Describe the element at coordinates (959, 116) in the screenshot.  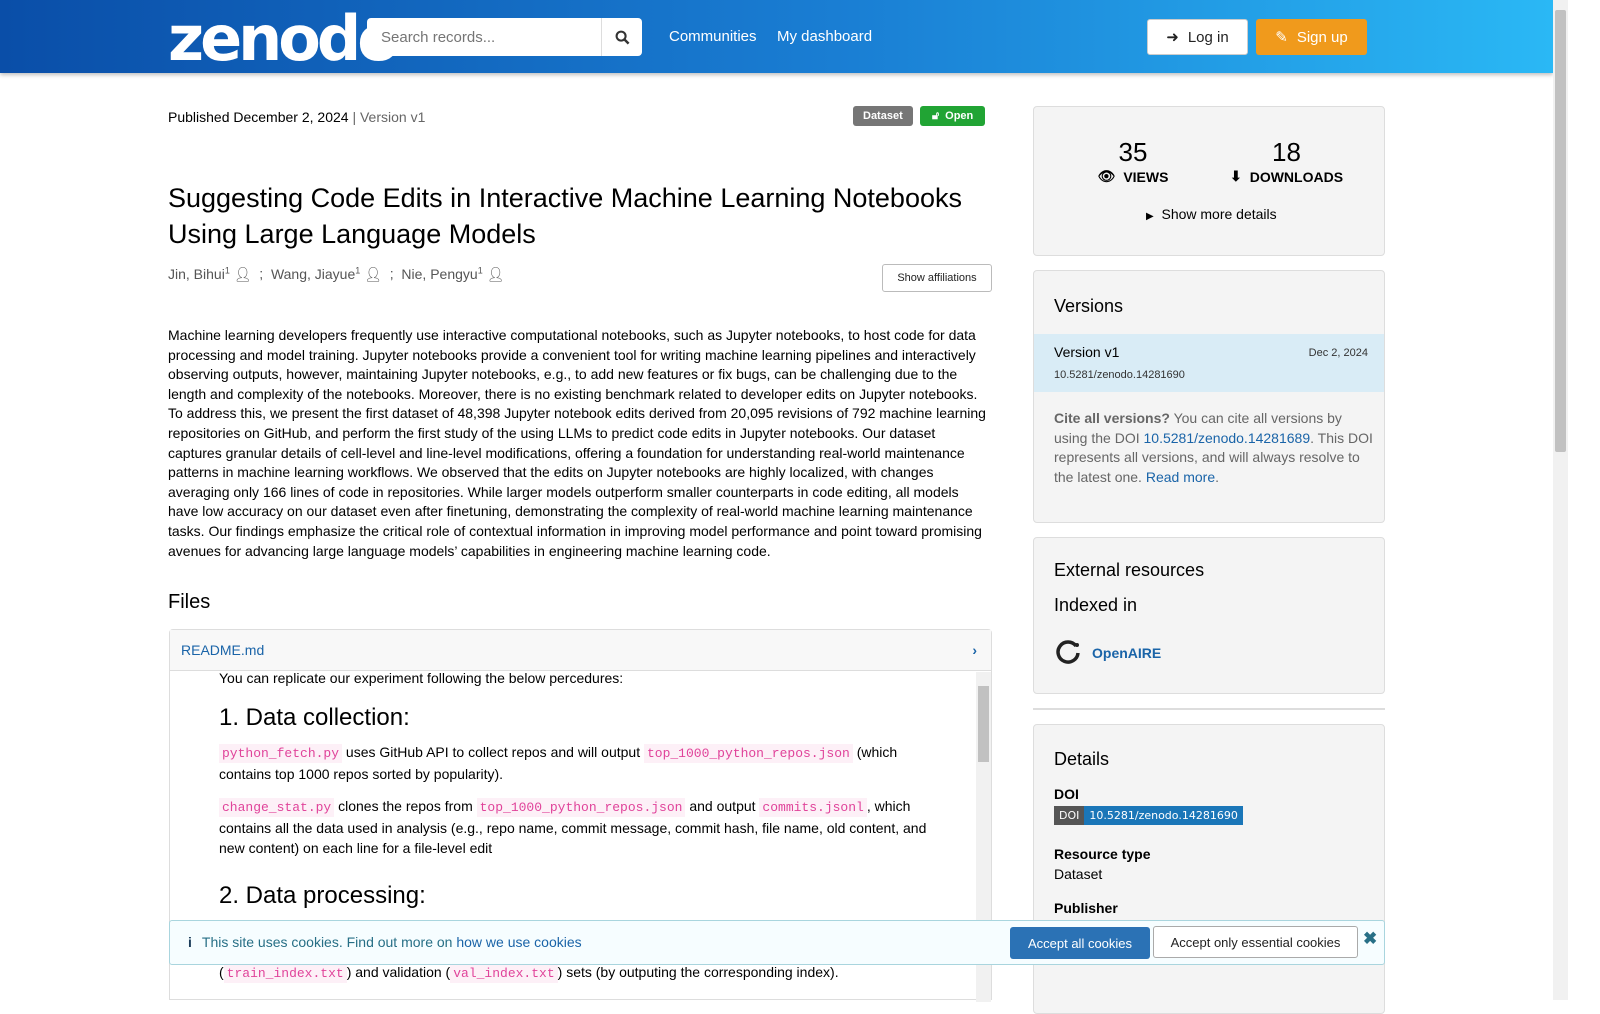
I see `badge-label: Open` at that location.